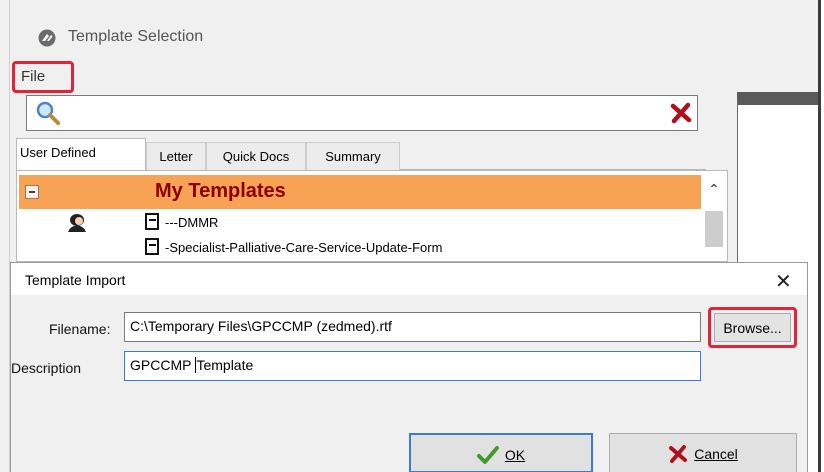  What do you see at coordinates (75, 280) in the screenshot?
I see `dialog-title: Template Import` at bounding box center [75, 280].